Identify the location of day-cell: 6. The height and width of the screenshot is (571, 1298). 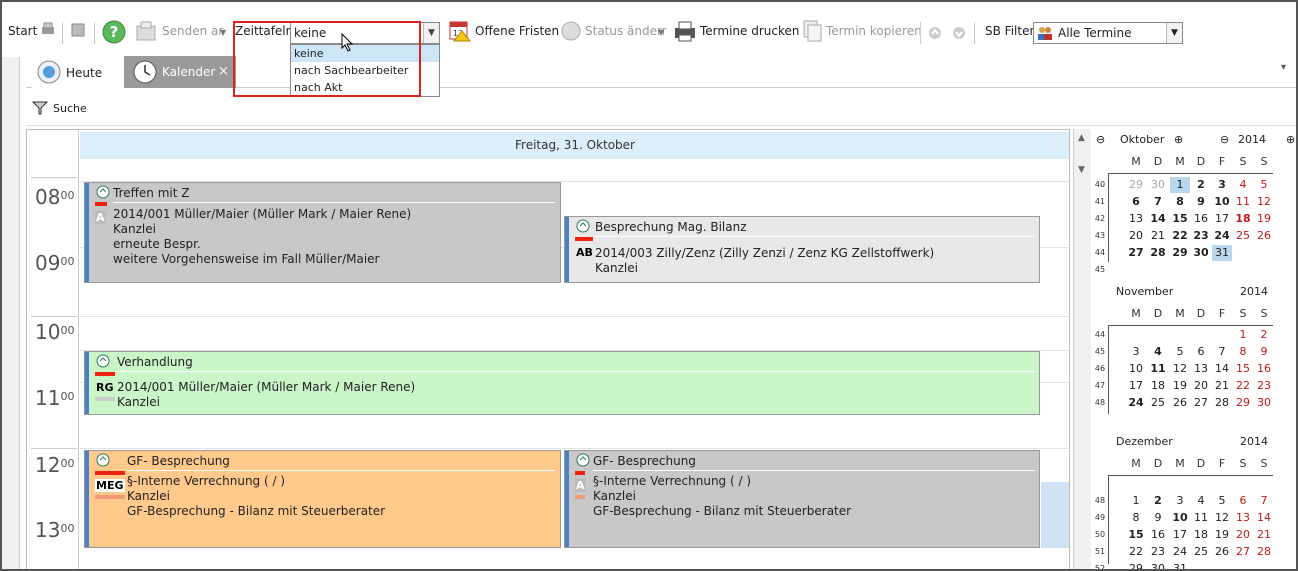
(1136, 202).